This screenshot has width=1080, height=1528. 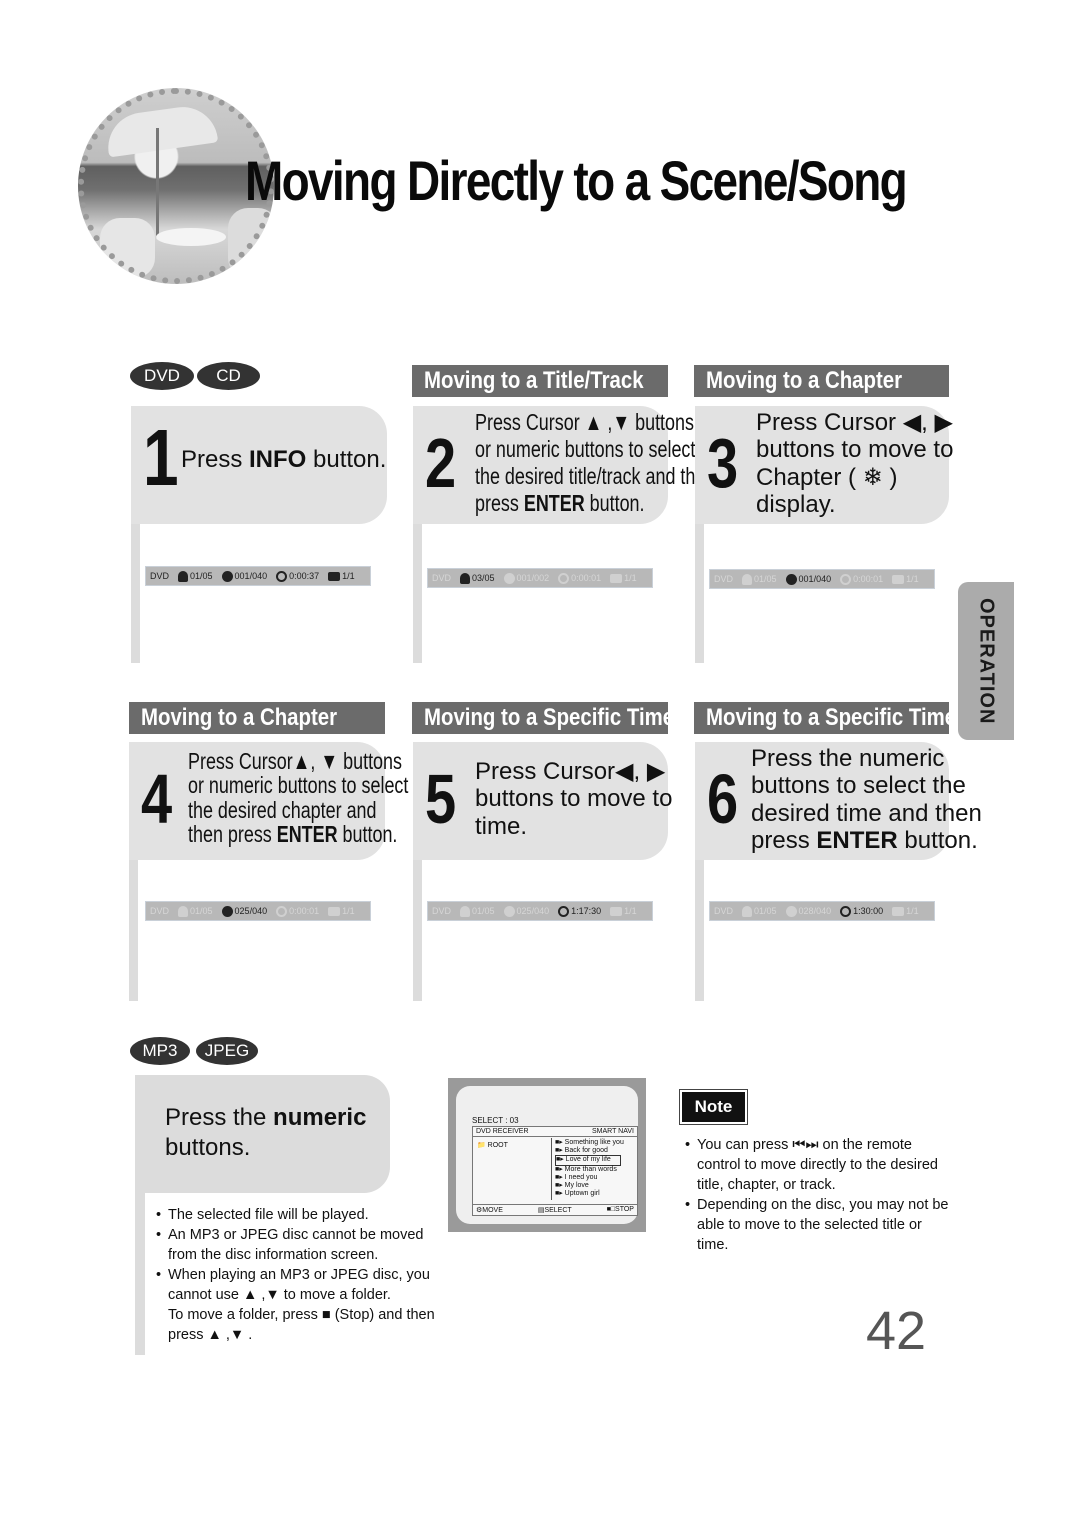 I want to click on bullet-item: The selected file will be played., so click(x=298, y=1215).